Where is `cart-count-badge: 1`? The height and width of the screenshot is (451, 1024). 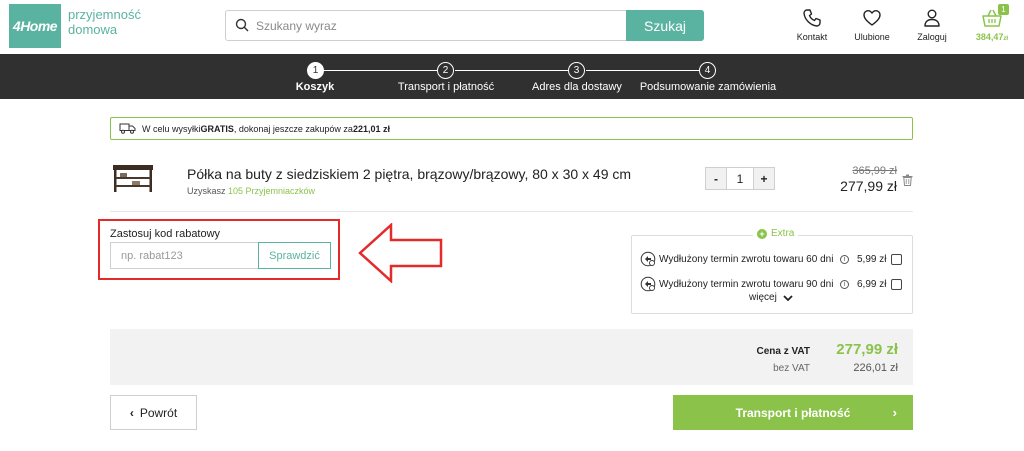
cart-count-badge: 1 is located at coordinates (1003, 9).